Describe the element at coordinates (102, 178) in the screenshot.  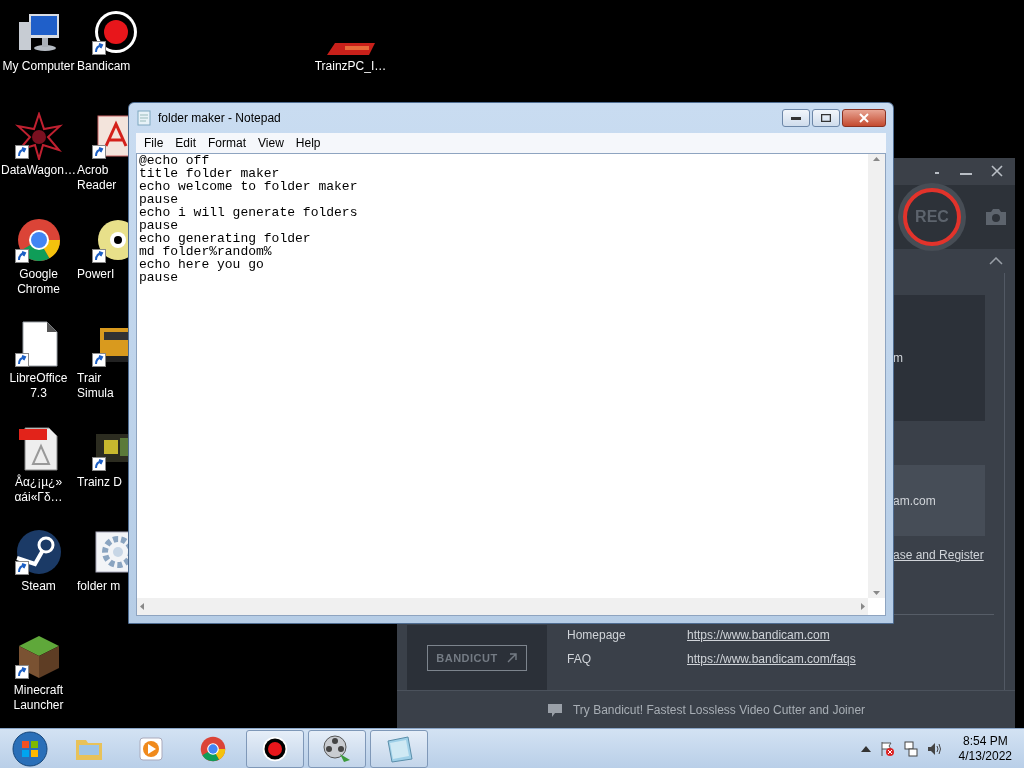
I see `icon-label: Acrob Reader` at that location.